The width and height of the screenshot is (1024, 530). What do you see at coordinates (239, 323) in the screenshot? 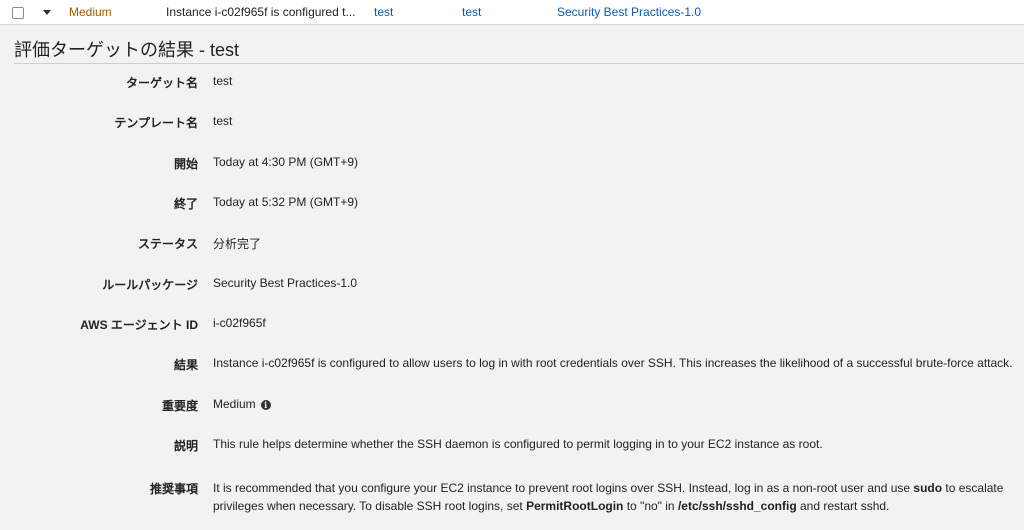
I see `agent-id-value-link: i-c02f965f` at bounding box center [239, 323].